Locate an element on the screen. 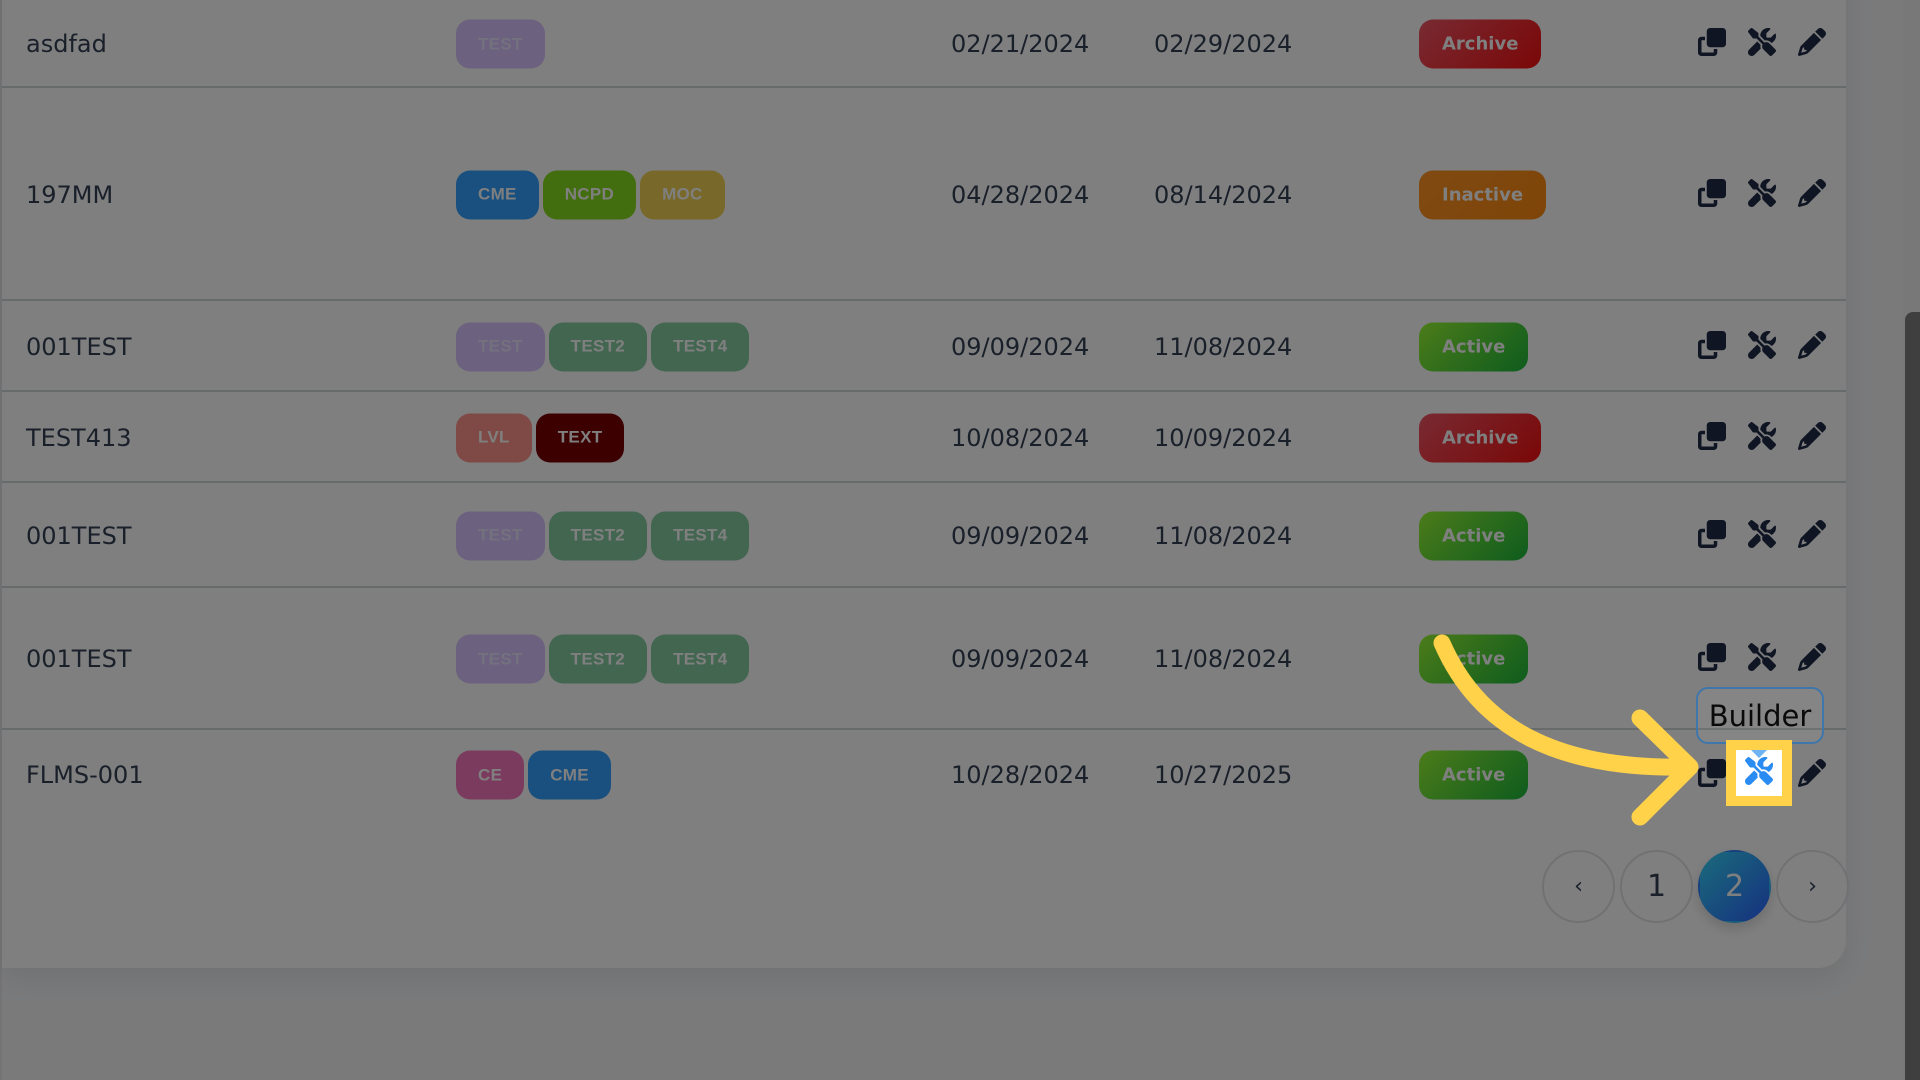 Image resolution: width=1920 pixels, height=1080 pixels. status-badge: Inactive is located at coordinates (1483, 194).